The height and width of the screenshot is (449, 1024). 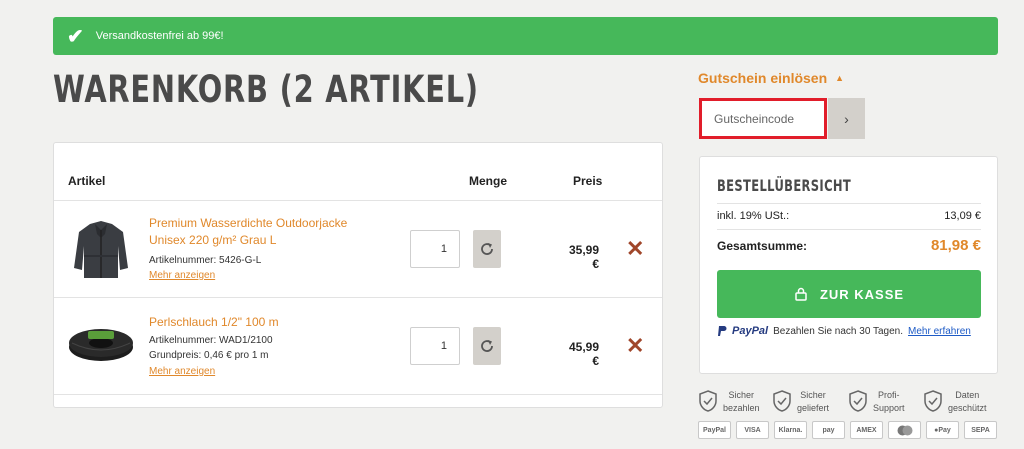 I want to click on vat-label: inkl. 19% USt.:, so click(x=753, y=216).